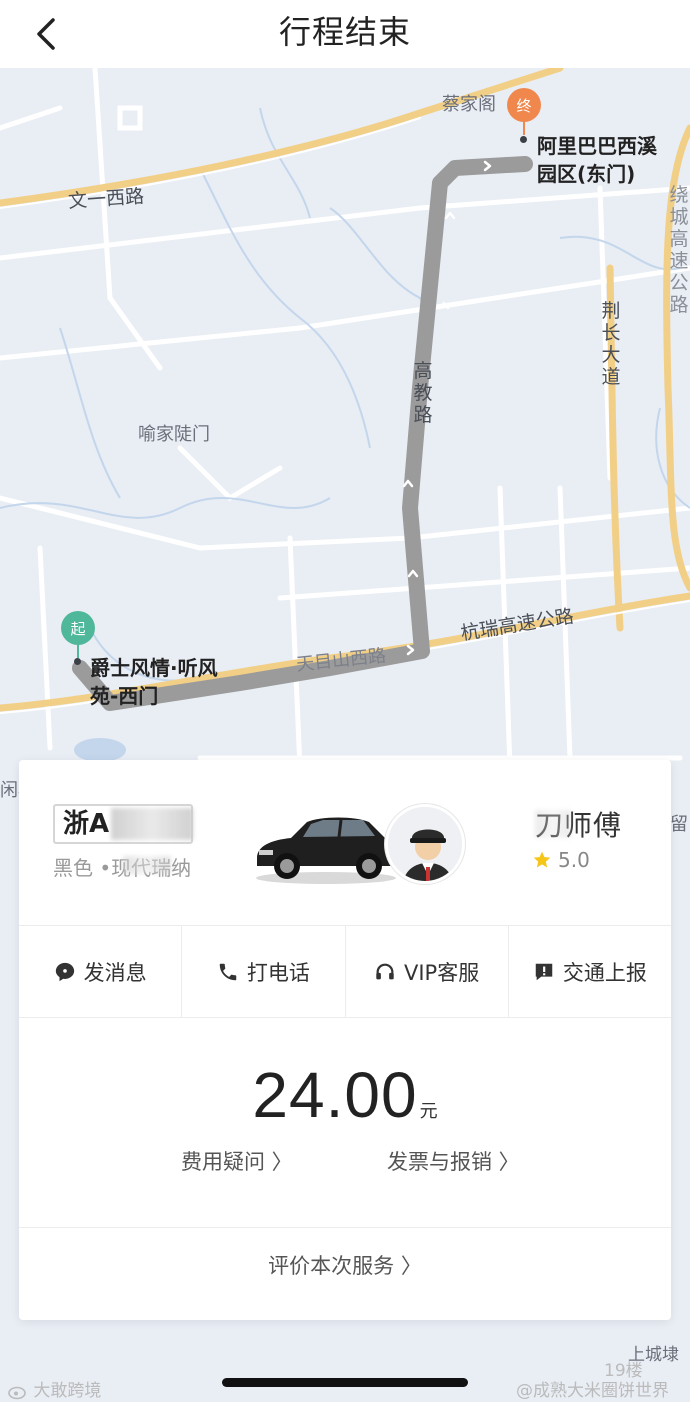  I want to click on start-pin-dot, so click(77, 661).